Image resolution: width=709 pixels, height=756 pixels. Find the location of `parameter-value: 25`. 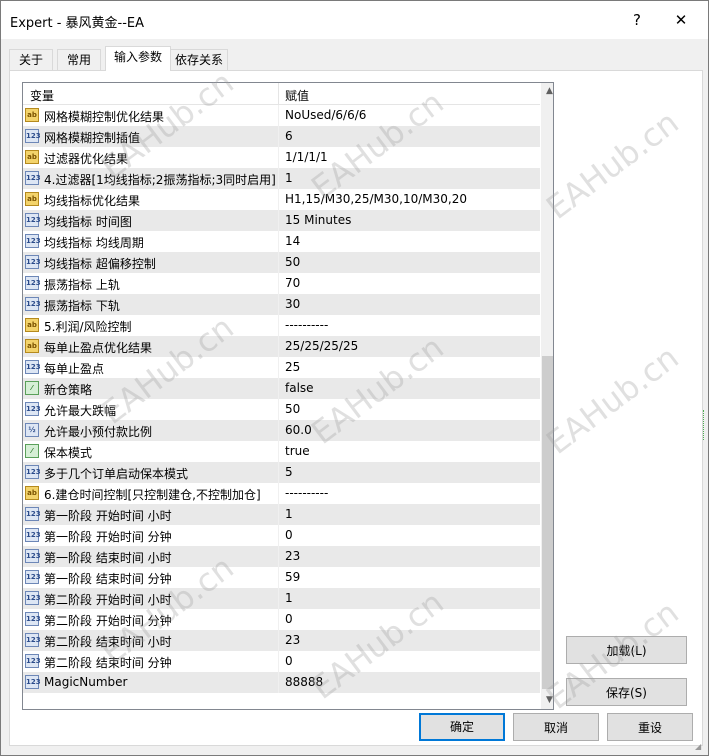

parameter-value: 25 is located at coordinates (292, 367).